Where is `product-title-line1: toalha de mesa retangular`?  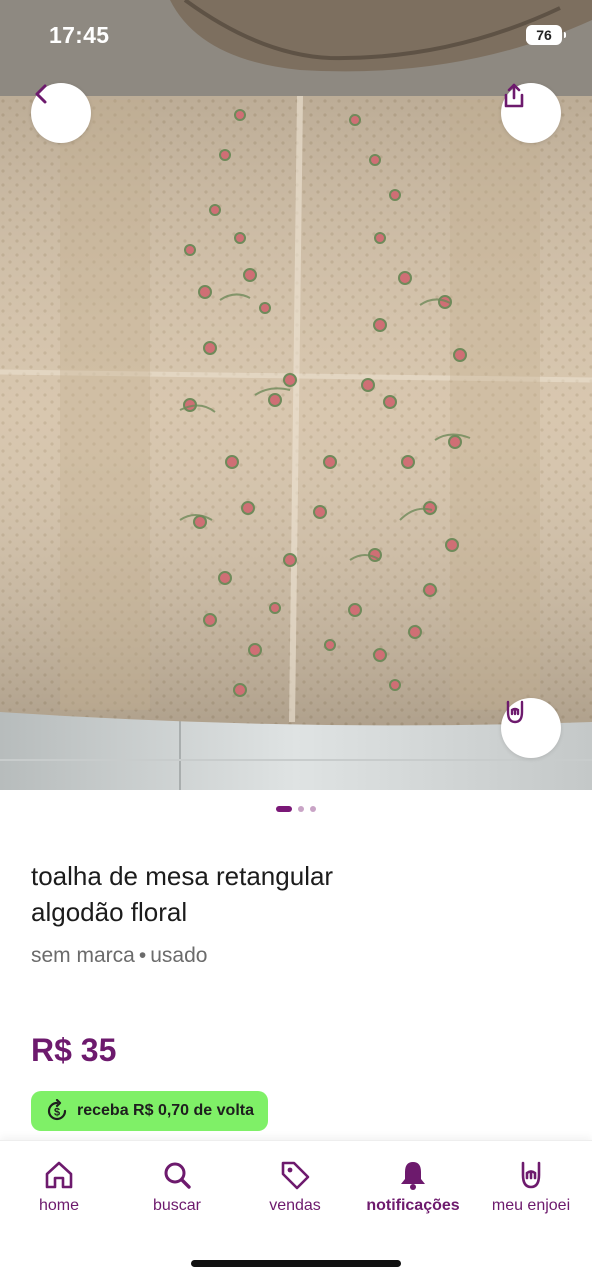
product-title-line1: toalha de mesa retangular is located at coordinates (182, 876).